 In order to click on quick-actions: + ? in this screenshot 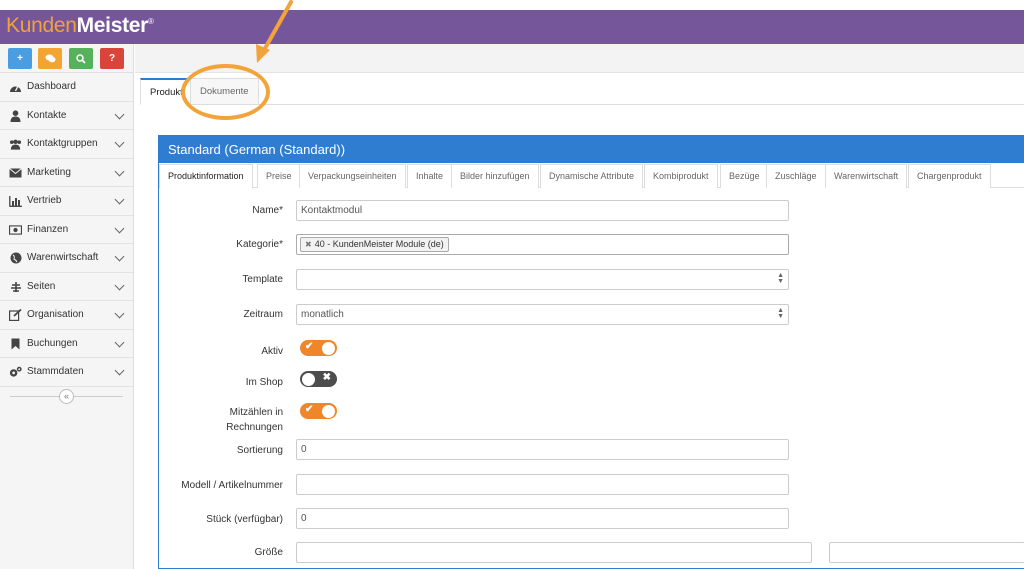, I will do `click(66, 58)`.